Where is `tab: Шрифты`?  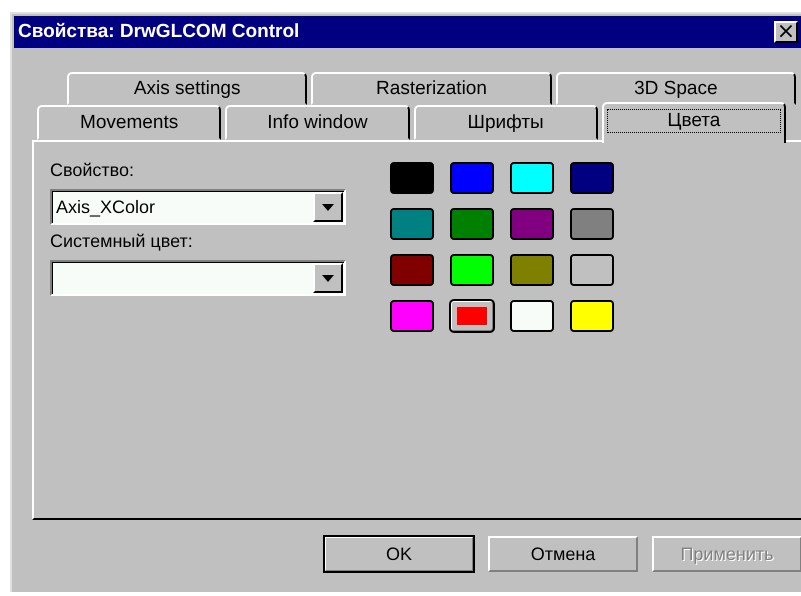
tab: Шрифты is located at coordinates (506, 122).